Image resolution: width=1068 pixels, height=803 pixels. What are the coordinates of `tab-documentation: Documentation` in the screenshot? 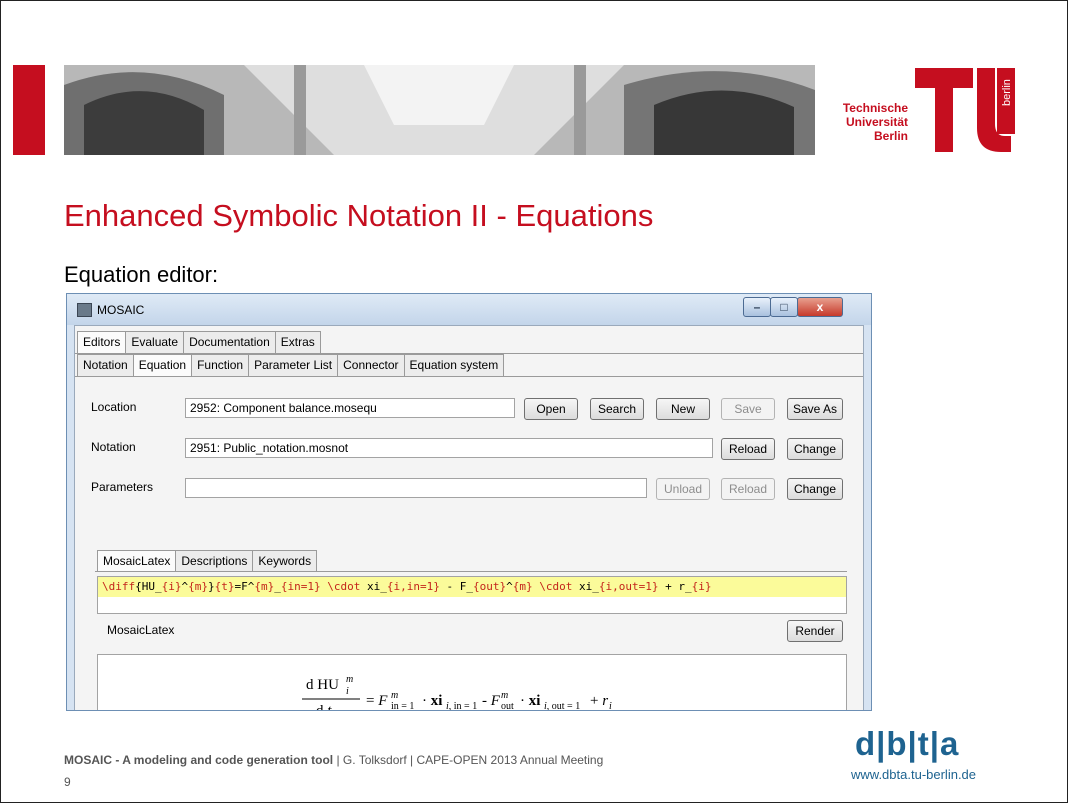 It's located at (229, 342).